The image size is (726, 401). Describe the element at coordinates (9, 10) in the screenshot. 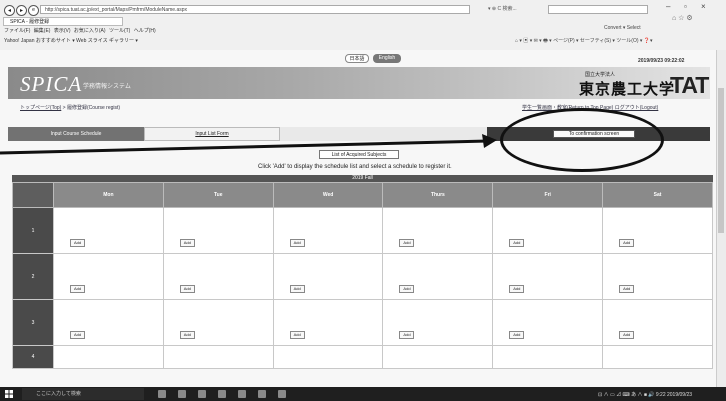

I see `back-icon: ◂` at that location.